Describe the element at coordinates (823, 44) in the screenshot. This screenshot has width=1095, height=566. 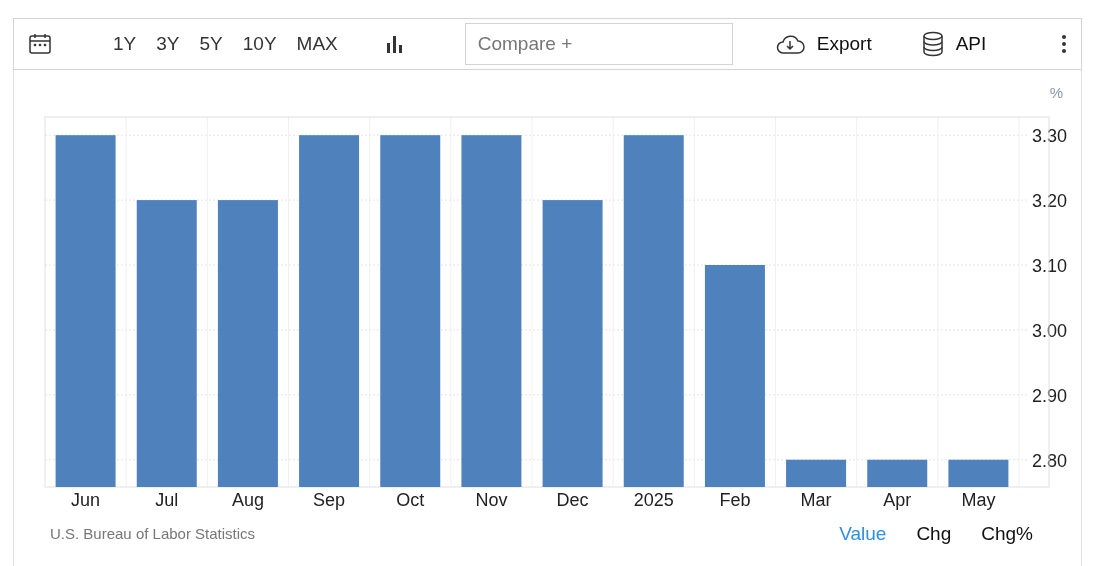
I see `export-button: Export` at that location.